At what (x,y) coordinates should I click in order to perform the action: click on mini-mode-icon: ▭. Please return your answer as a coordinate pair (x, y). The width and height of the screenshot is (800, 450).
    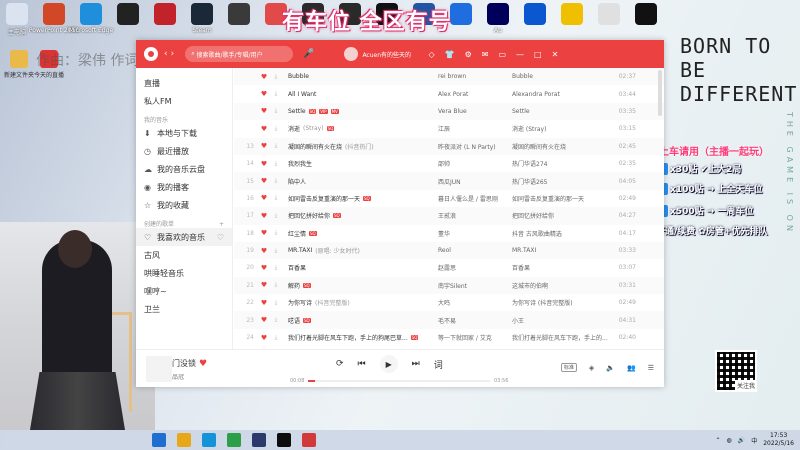
    Looking at the image, I should click on (502, 54).